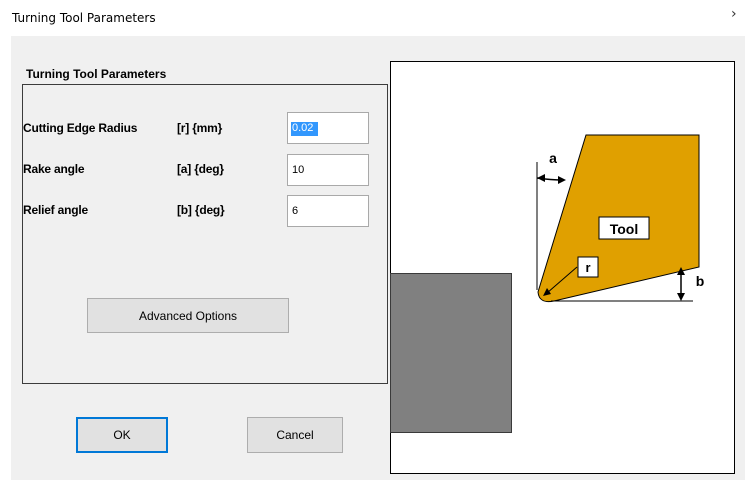 The height and width of the screenshot is (480, 745). Describe the element at coordinates (738, 18) in the screenshot. I see `close-icon: ›` at that location.